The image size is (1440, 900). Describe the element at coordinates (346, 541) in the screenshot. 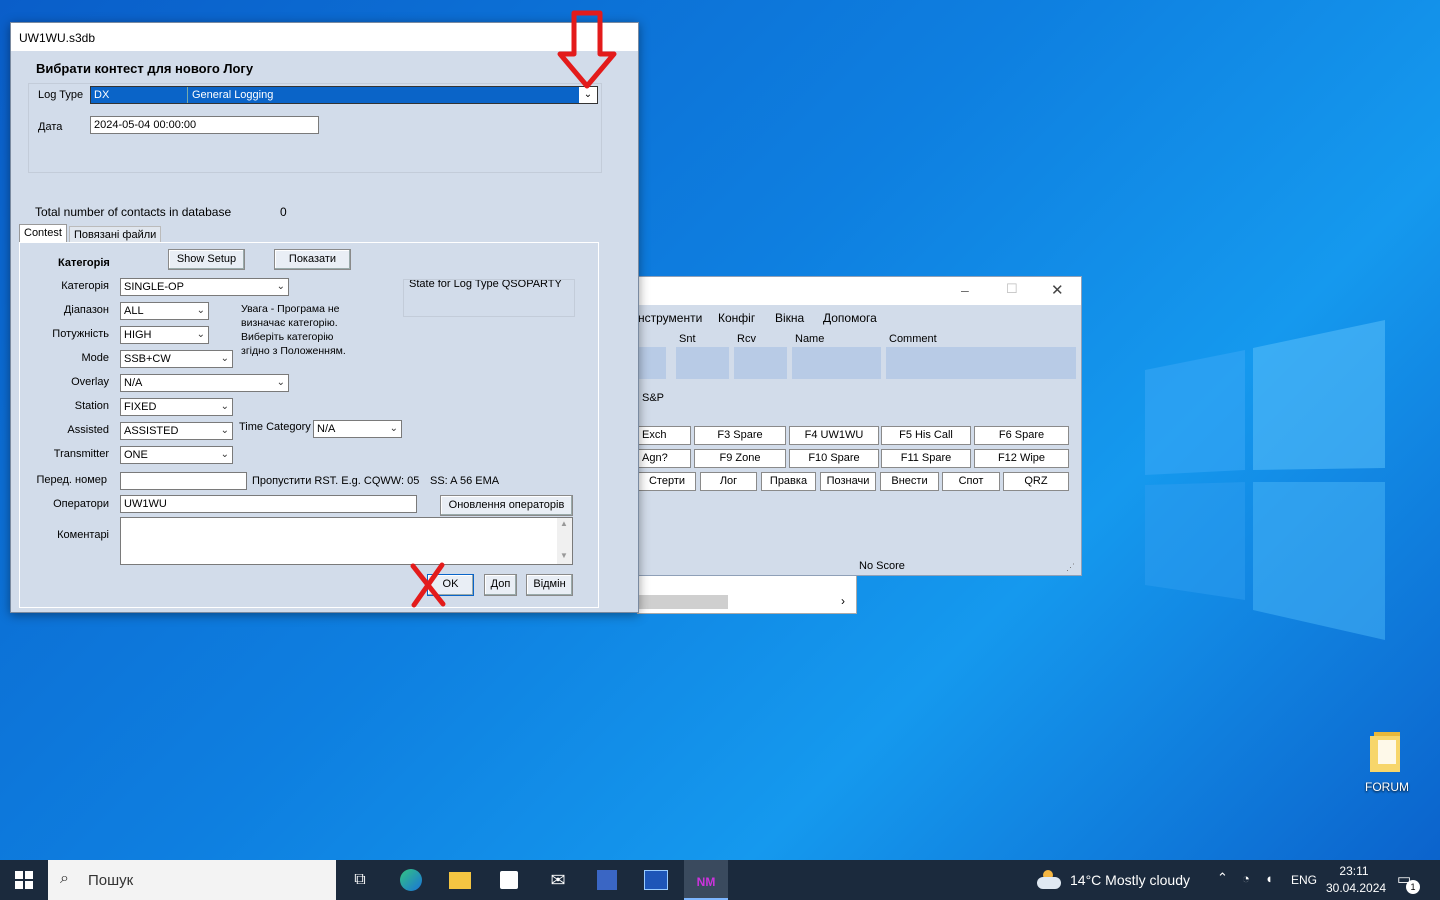

I see `comments-textarea: ▲ ▼` at that location.